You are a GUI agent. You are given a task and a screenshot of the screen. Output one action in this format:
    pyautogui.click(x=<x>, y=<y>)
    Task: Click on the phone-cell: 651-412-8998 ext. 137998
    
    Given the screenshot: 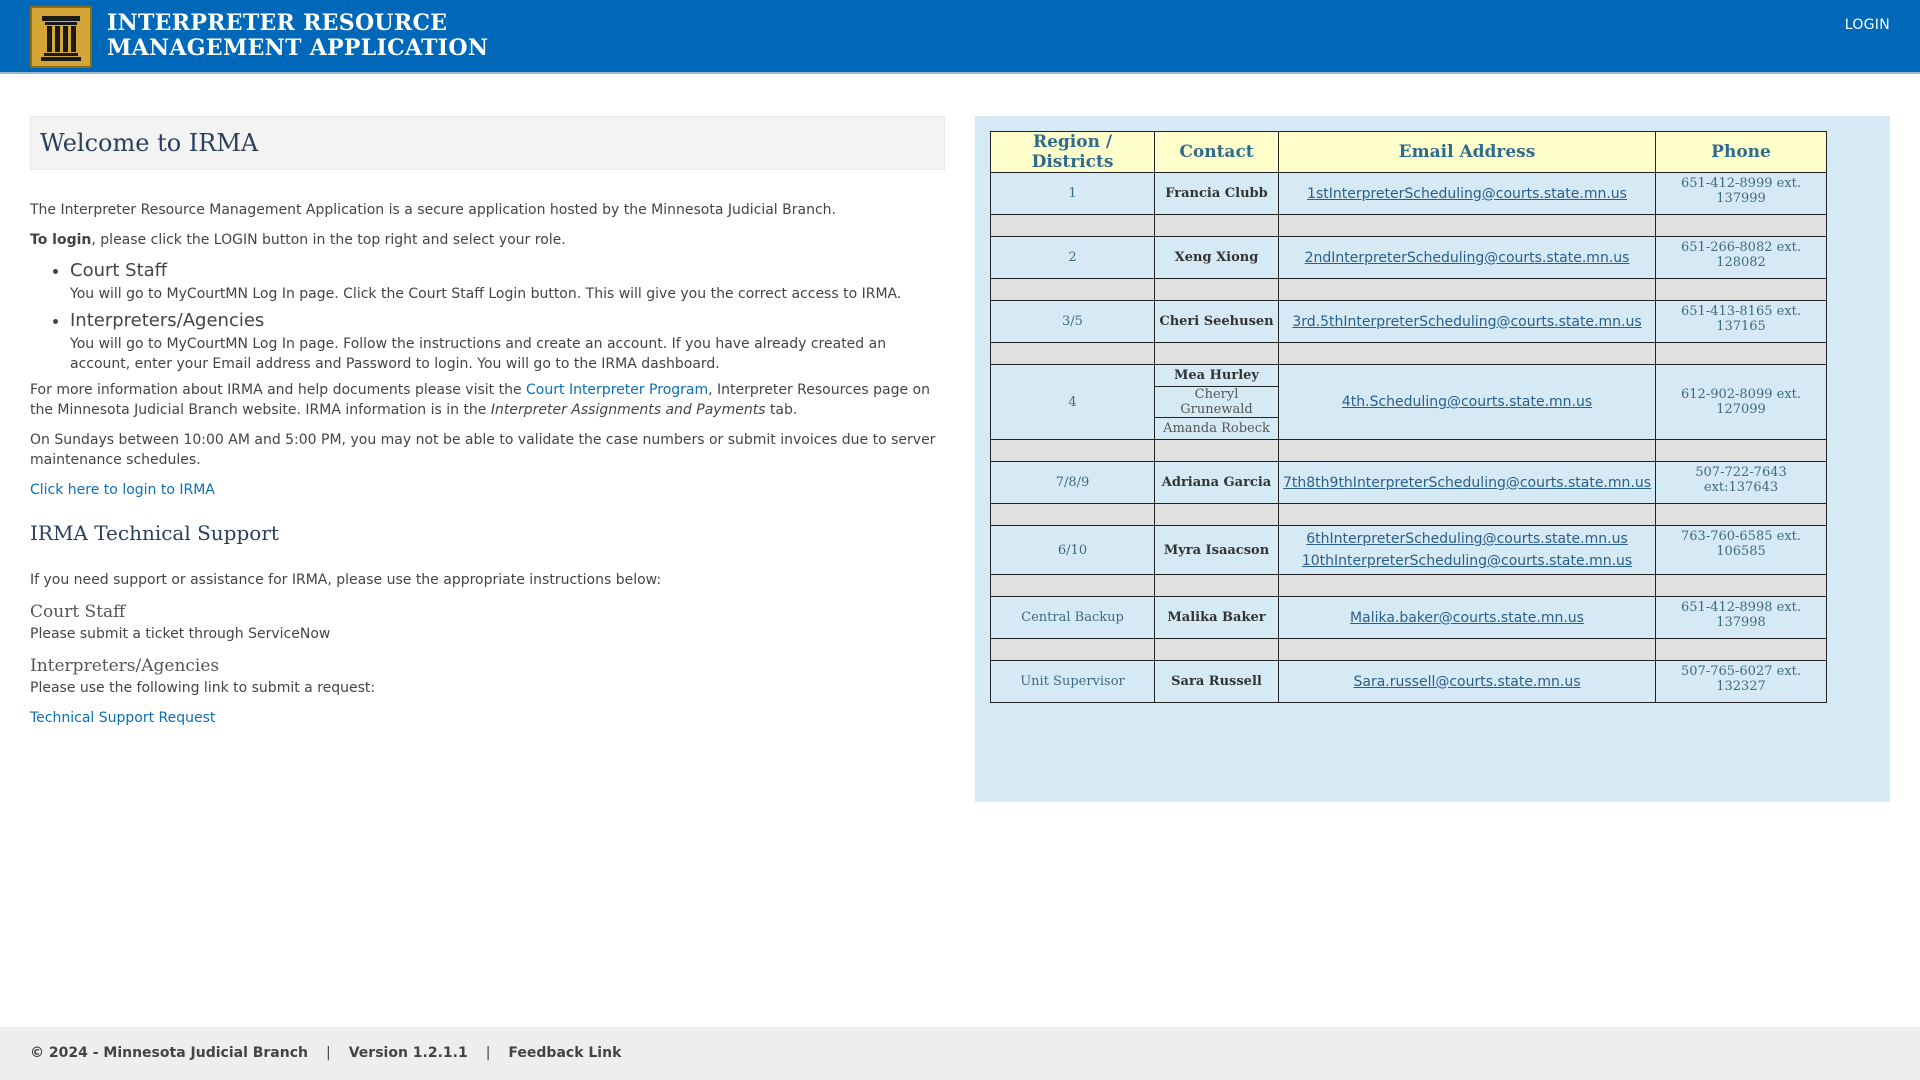 What is the action you would take?
    pyautogui.click(x=1741, y=617)
    